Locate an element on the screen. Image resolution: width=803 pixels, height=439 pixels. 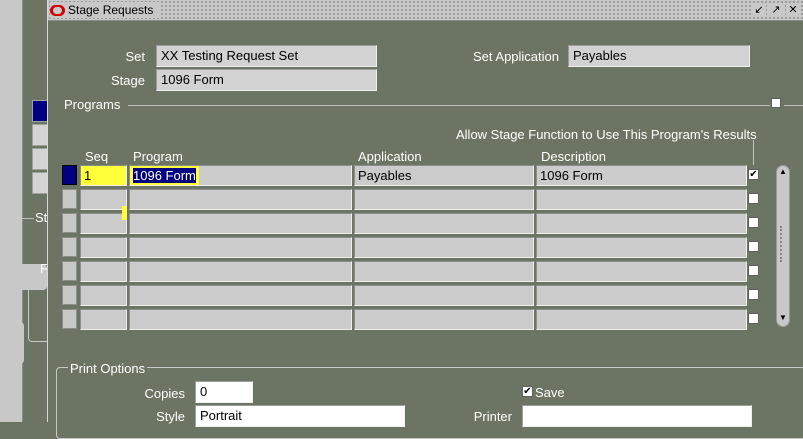
style-field: Portrait is located at coordinates (300, 416).